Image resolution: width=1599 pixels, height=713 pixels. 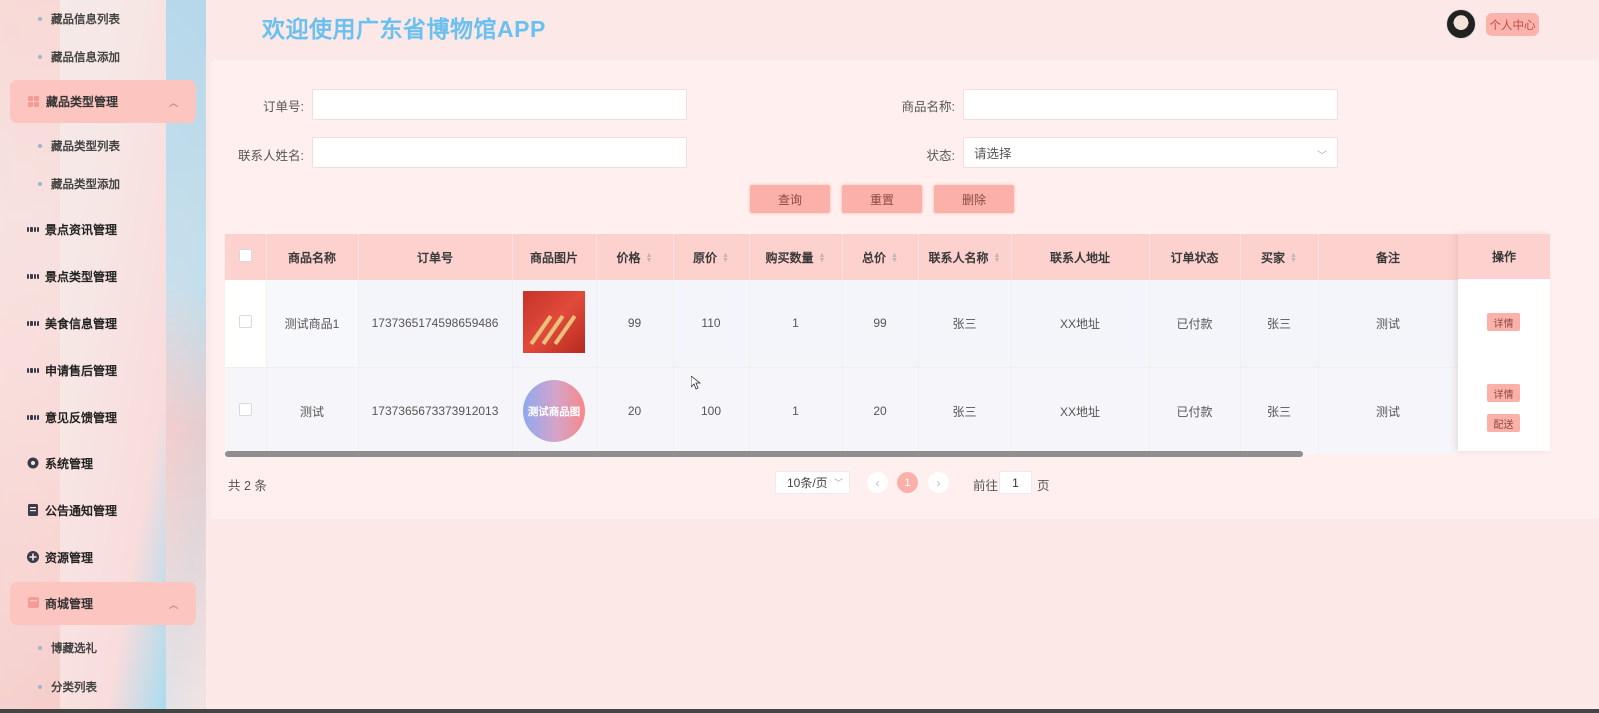 I want to click on sidebar-item-notice: 公告通知管理, so click(x=72, y=510).